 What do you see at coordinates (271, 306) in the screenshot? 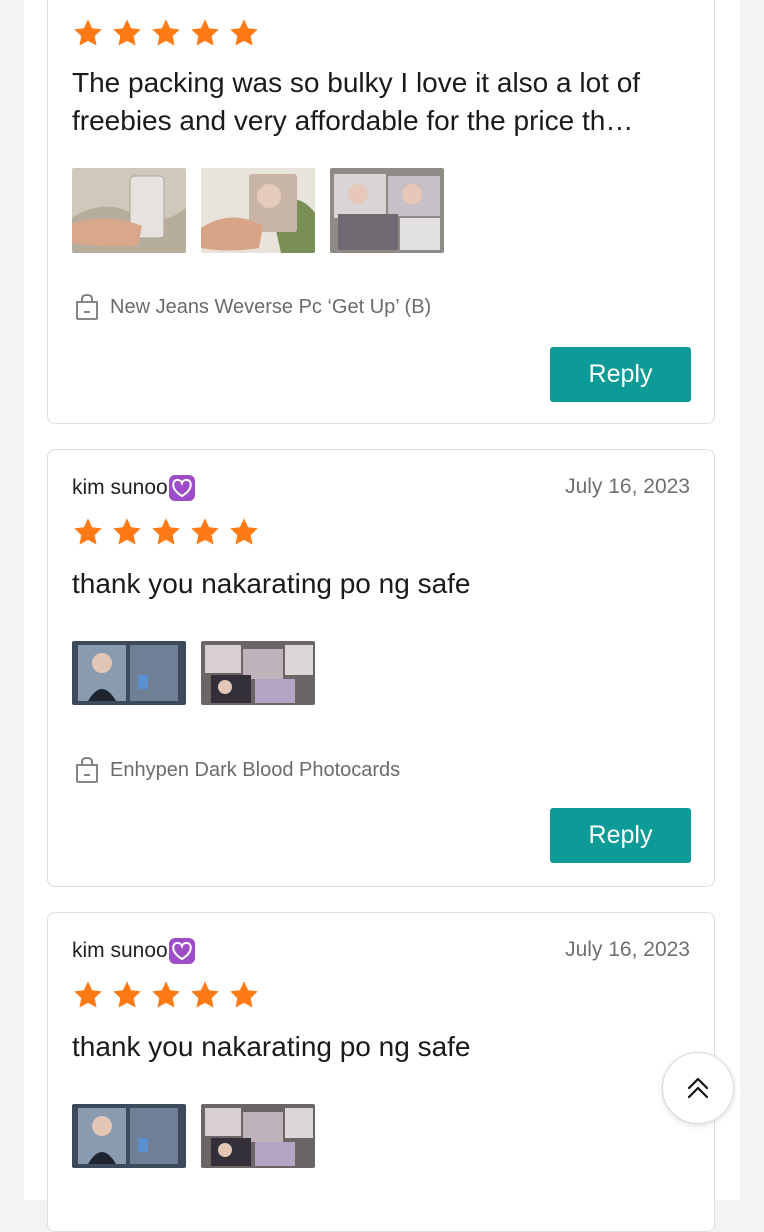
I see `product-name: New Jeans Weverse Pc ‘Get Up’ (B)` at bounding box center [271, 306].